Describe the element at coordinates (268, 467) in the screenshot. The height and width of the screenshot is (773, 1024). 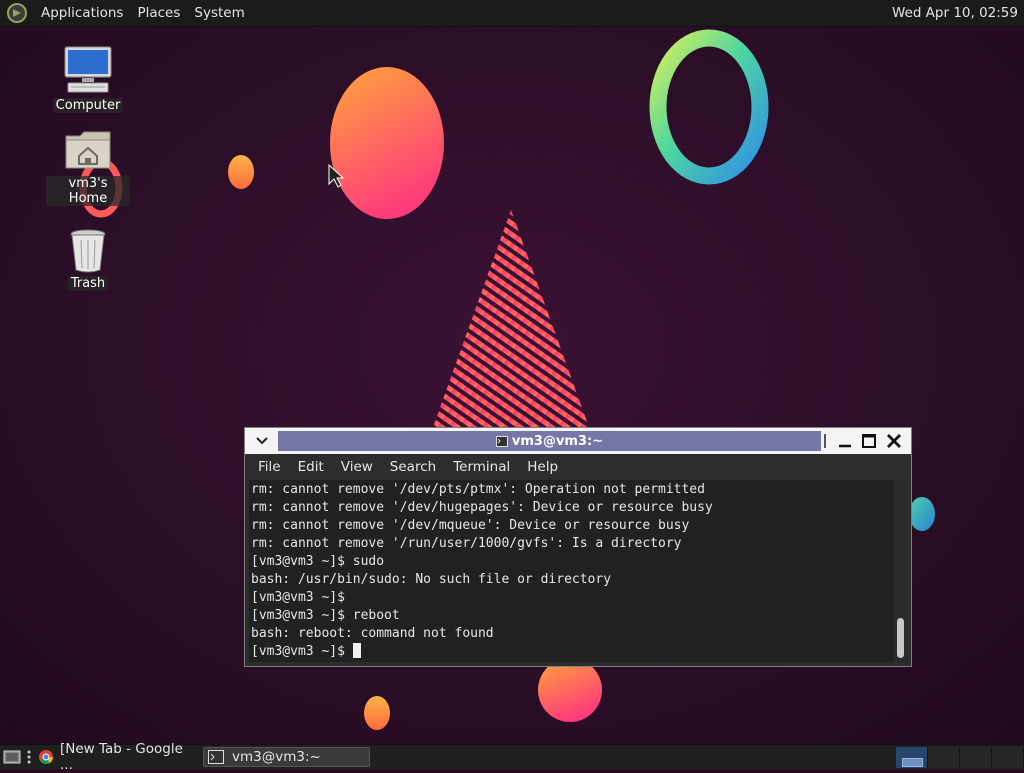
I see `menu-file: File` at that location.